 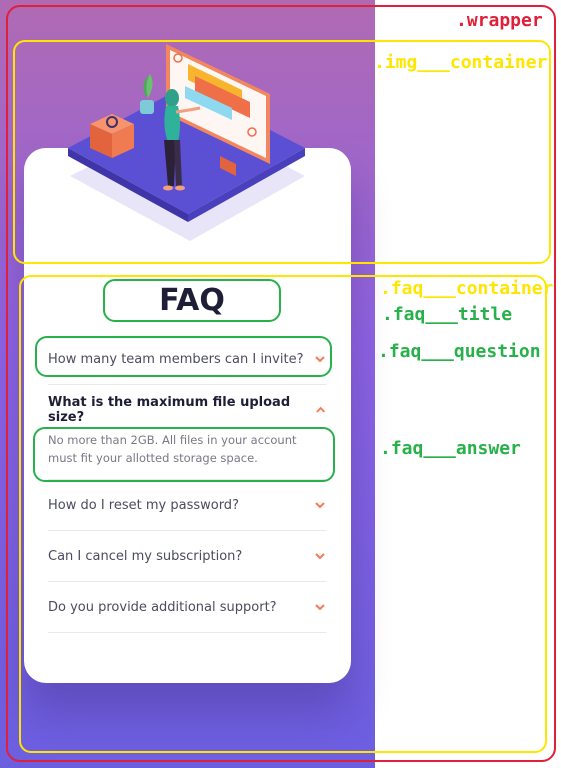 I want to click on faq-question: Do you provide additional support?, so click(x=162, y=607).